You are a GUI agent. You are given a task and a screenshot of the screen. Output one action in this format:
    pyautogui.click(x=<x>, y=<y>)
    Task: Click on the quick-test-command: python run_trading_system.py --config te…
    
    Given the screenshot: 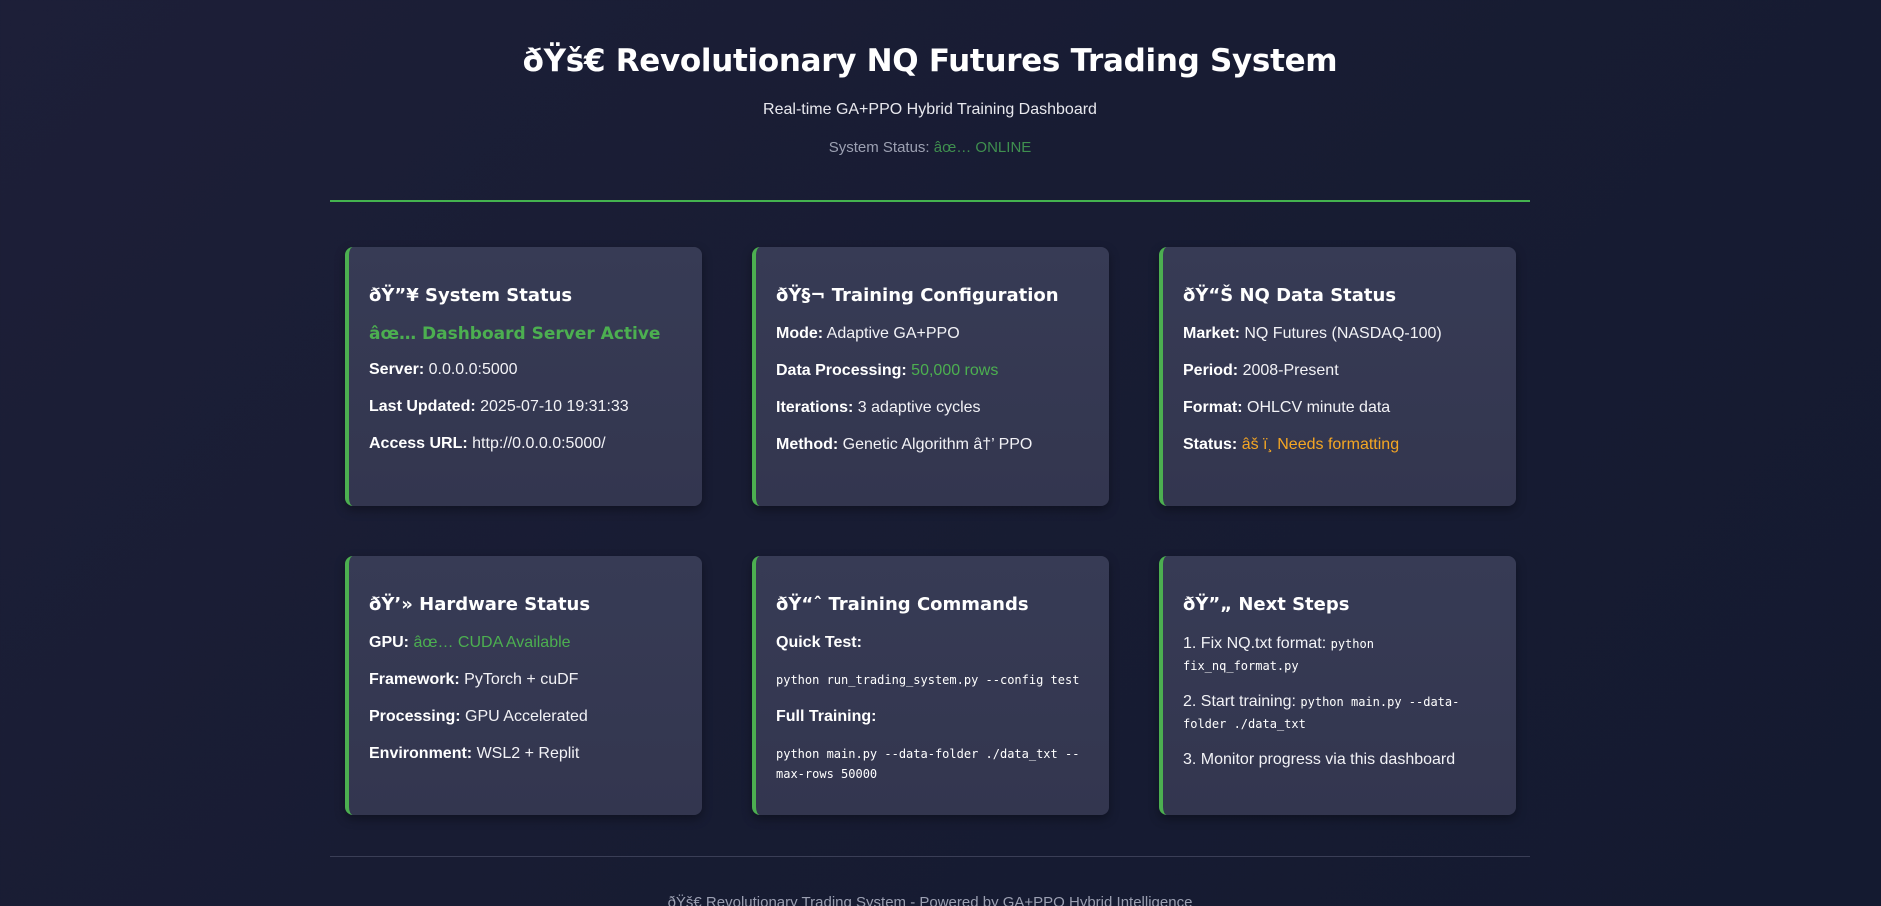 What is the action you would take?
    pyautogui.click(x=932, y=680)
    